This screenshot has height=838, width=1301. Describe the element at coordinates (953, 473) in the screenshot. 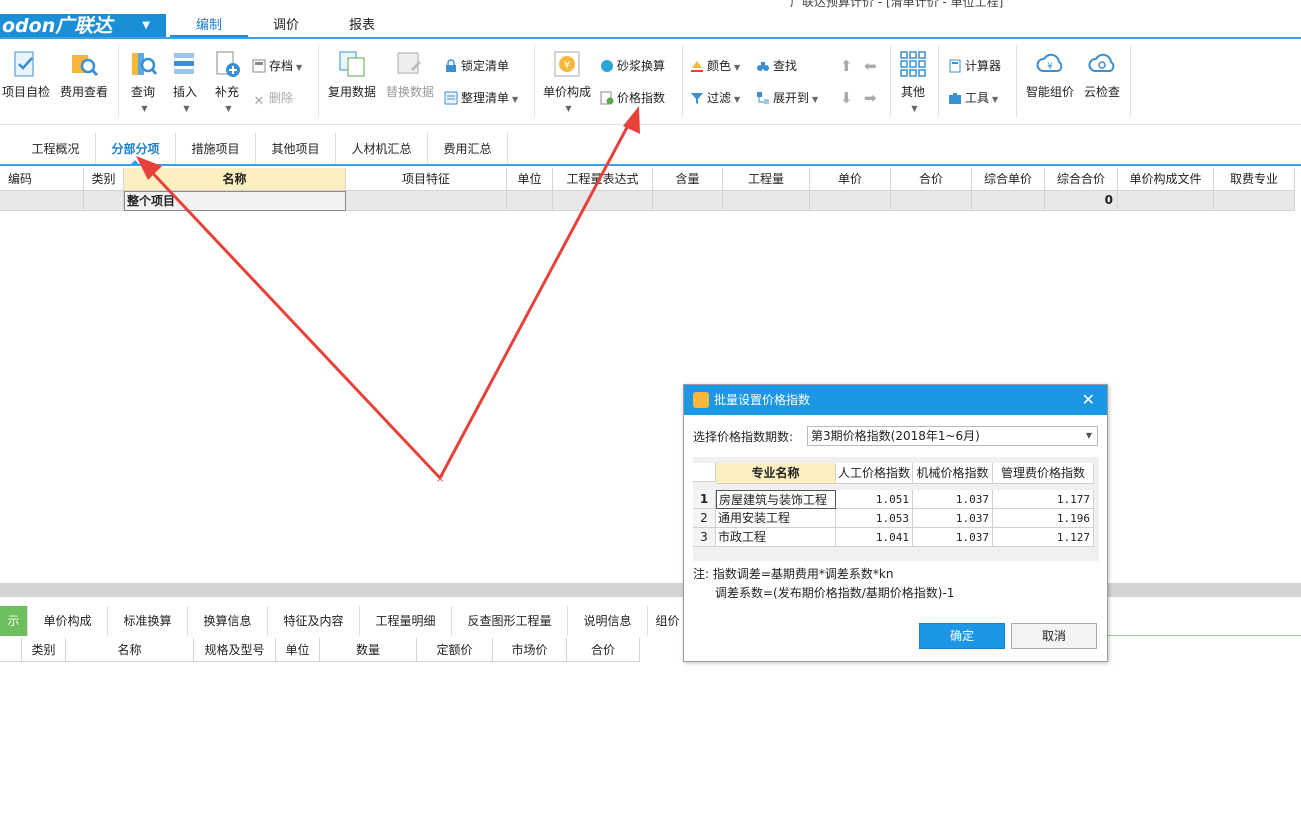

I see `col-header-machine-index: 机械价格指数` at that location.